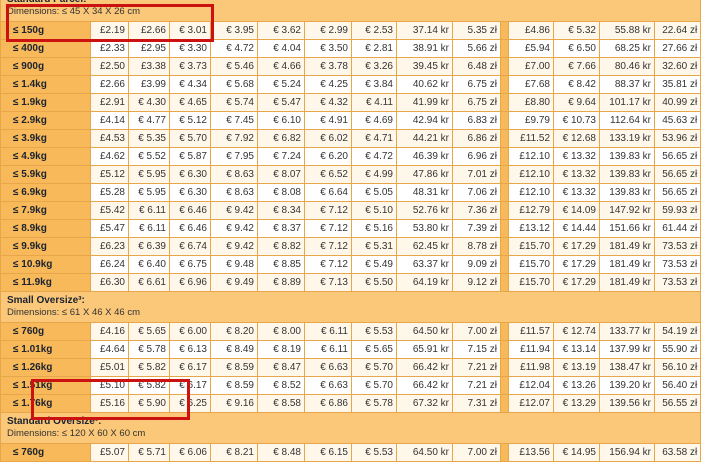 The image size is (703, 462). What do you see at coordinates (576, 192) in the screenshot?
I see `fee-cell: € 13.32` at bounding box center [576, 192].